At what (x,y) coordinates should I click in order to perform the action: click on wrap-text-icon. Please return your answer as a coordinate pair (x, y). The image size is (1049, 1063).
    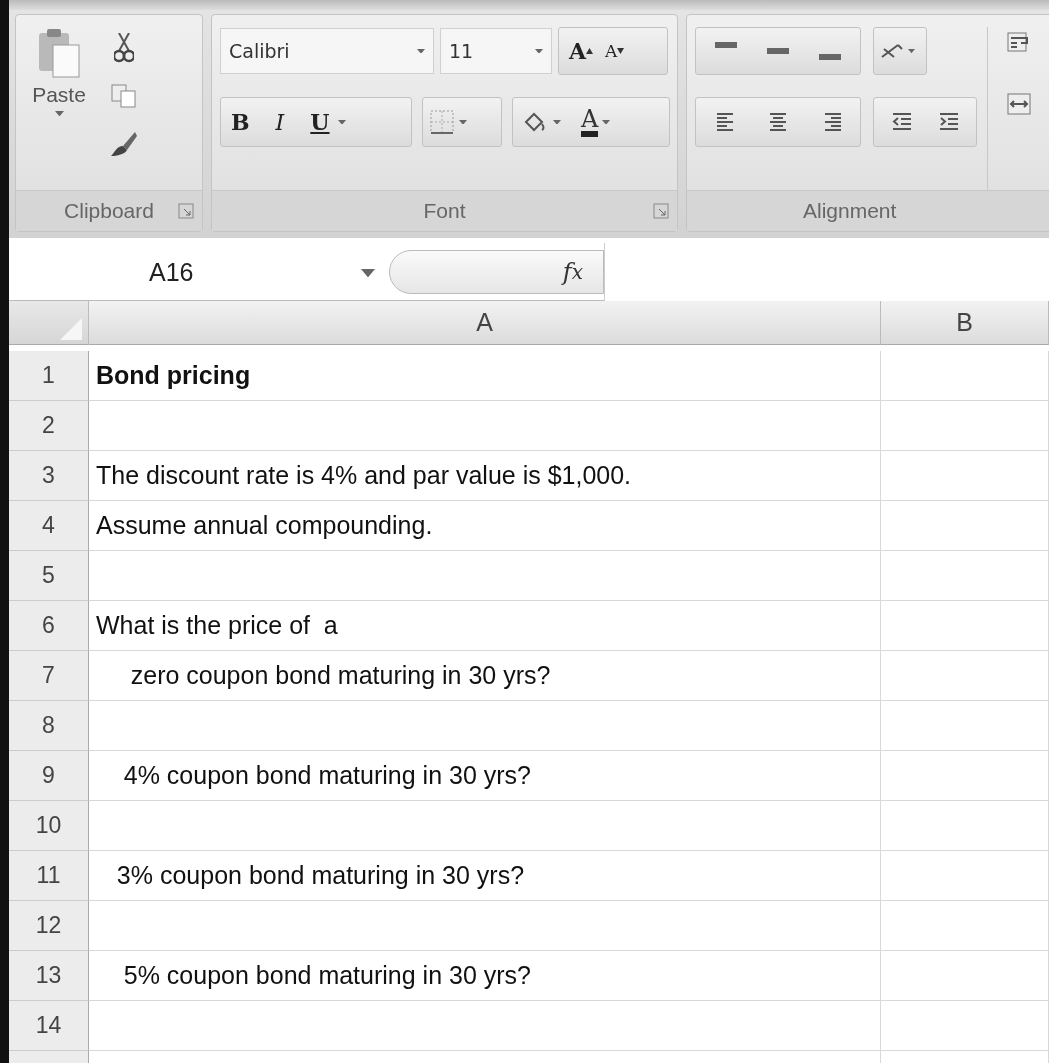
    Looking at the image, I should click on (1019, 42).